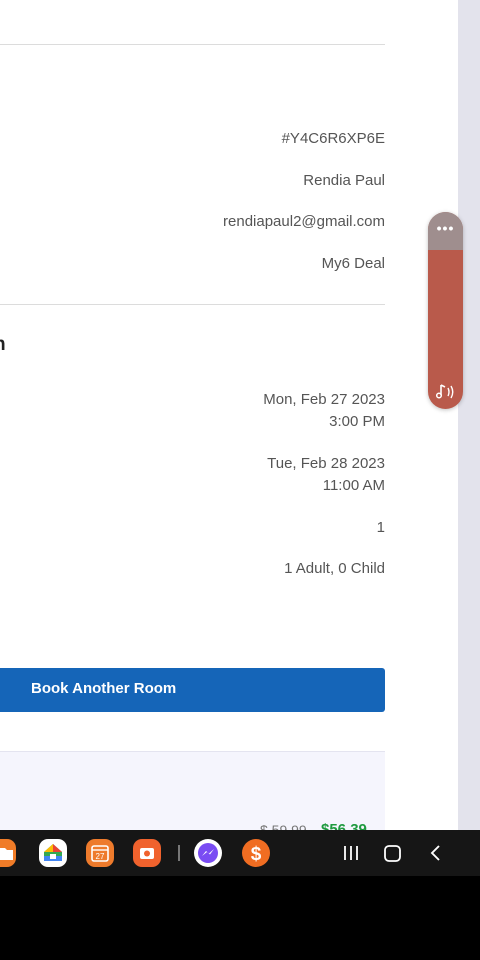 This screenshot has height=960, width=480. What do you see at coordinates (240, 853) in the screenshot?
I see `taskbar: 27 $` at bounding box center [240, 853].